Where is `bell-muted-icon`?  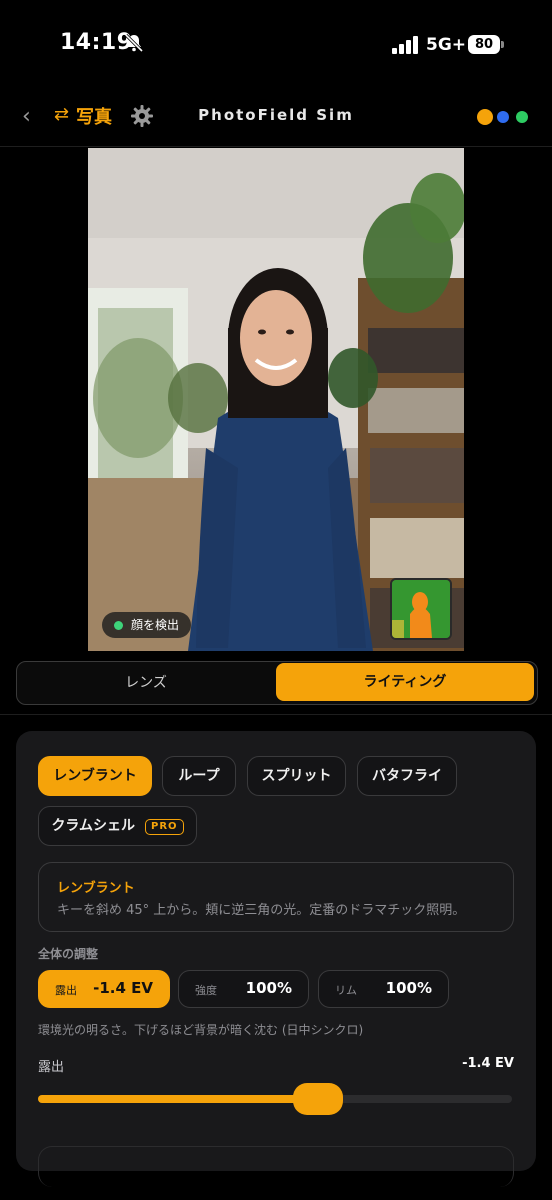
bell-muted-icon is located at coordinates (134, 43).